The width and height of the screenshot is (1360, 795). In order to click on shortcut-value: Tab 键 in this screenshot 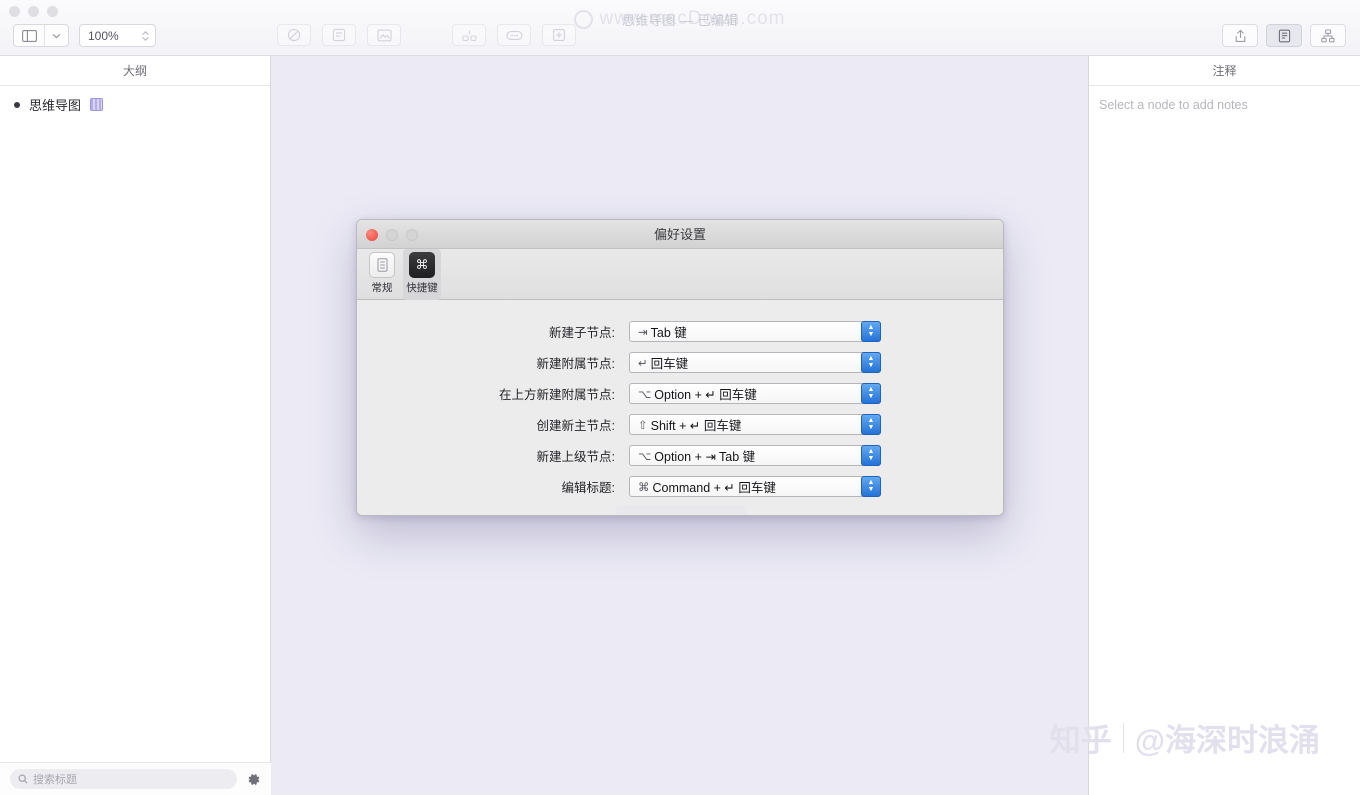, I will do `click(668, 333)`.